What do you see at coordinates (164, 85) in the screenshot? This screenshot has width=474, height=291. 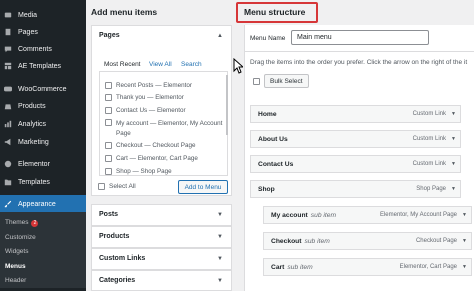 I see `list-item: Recent Posts — Elementor` at bounding box center [164, 85].